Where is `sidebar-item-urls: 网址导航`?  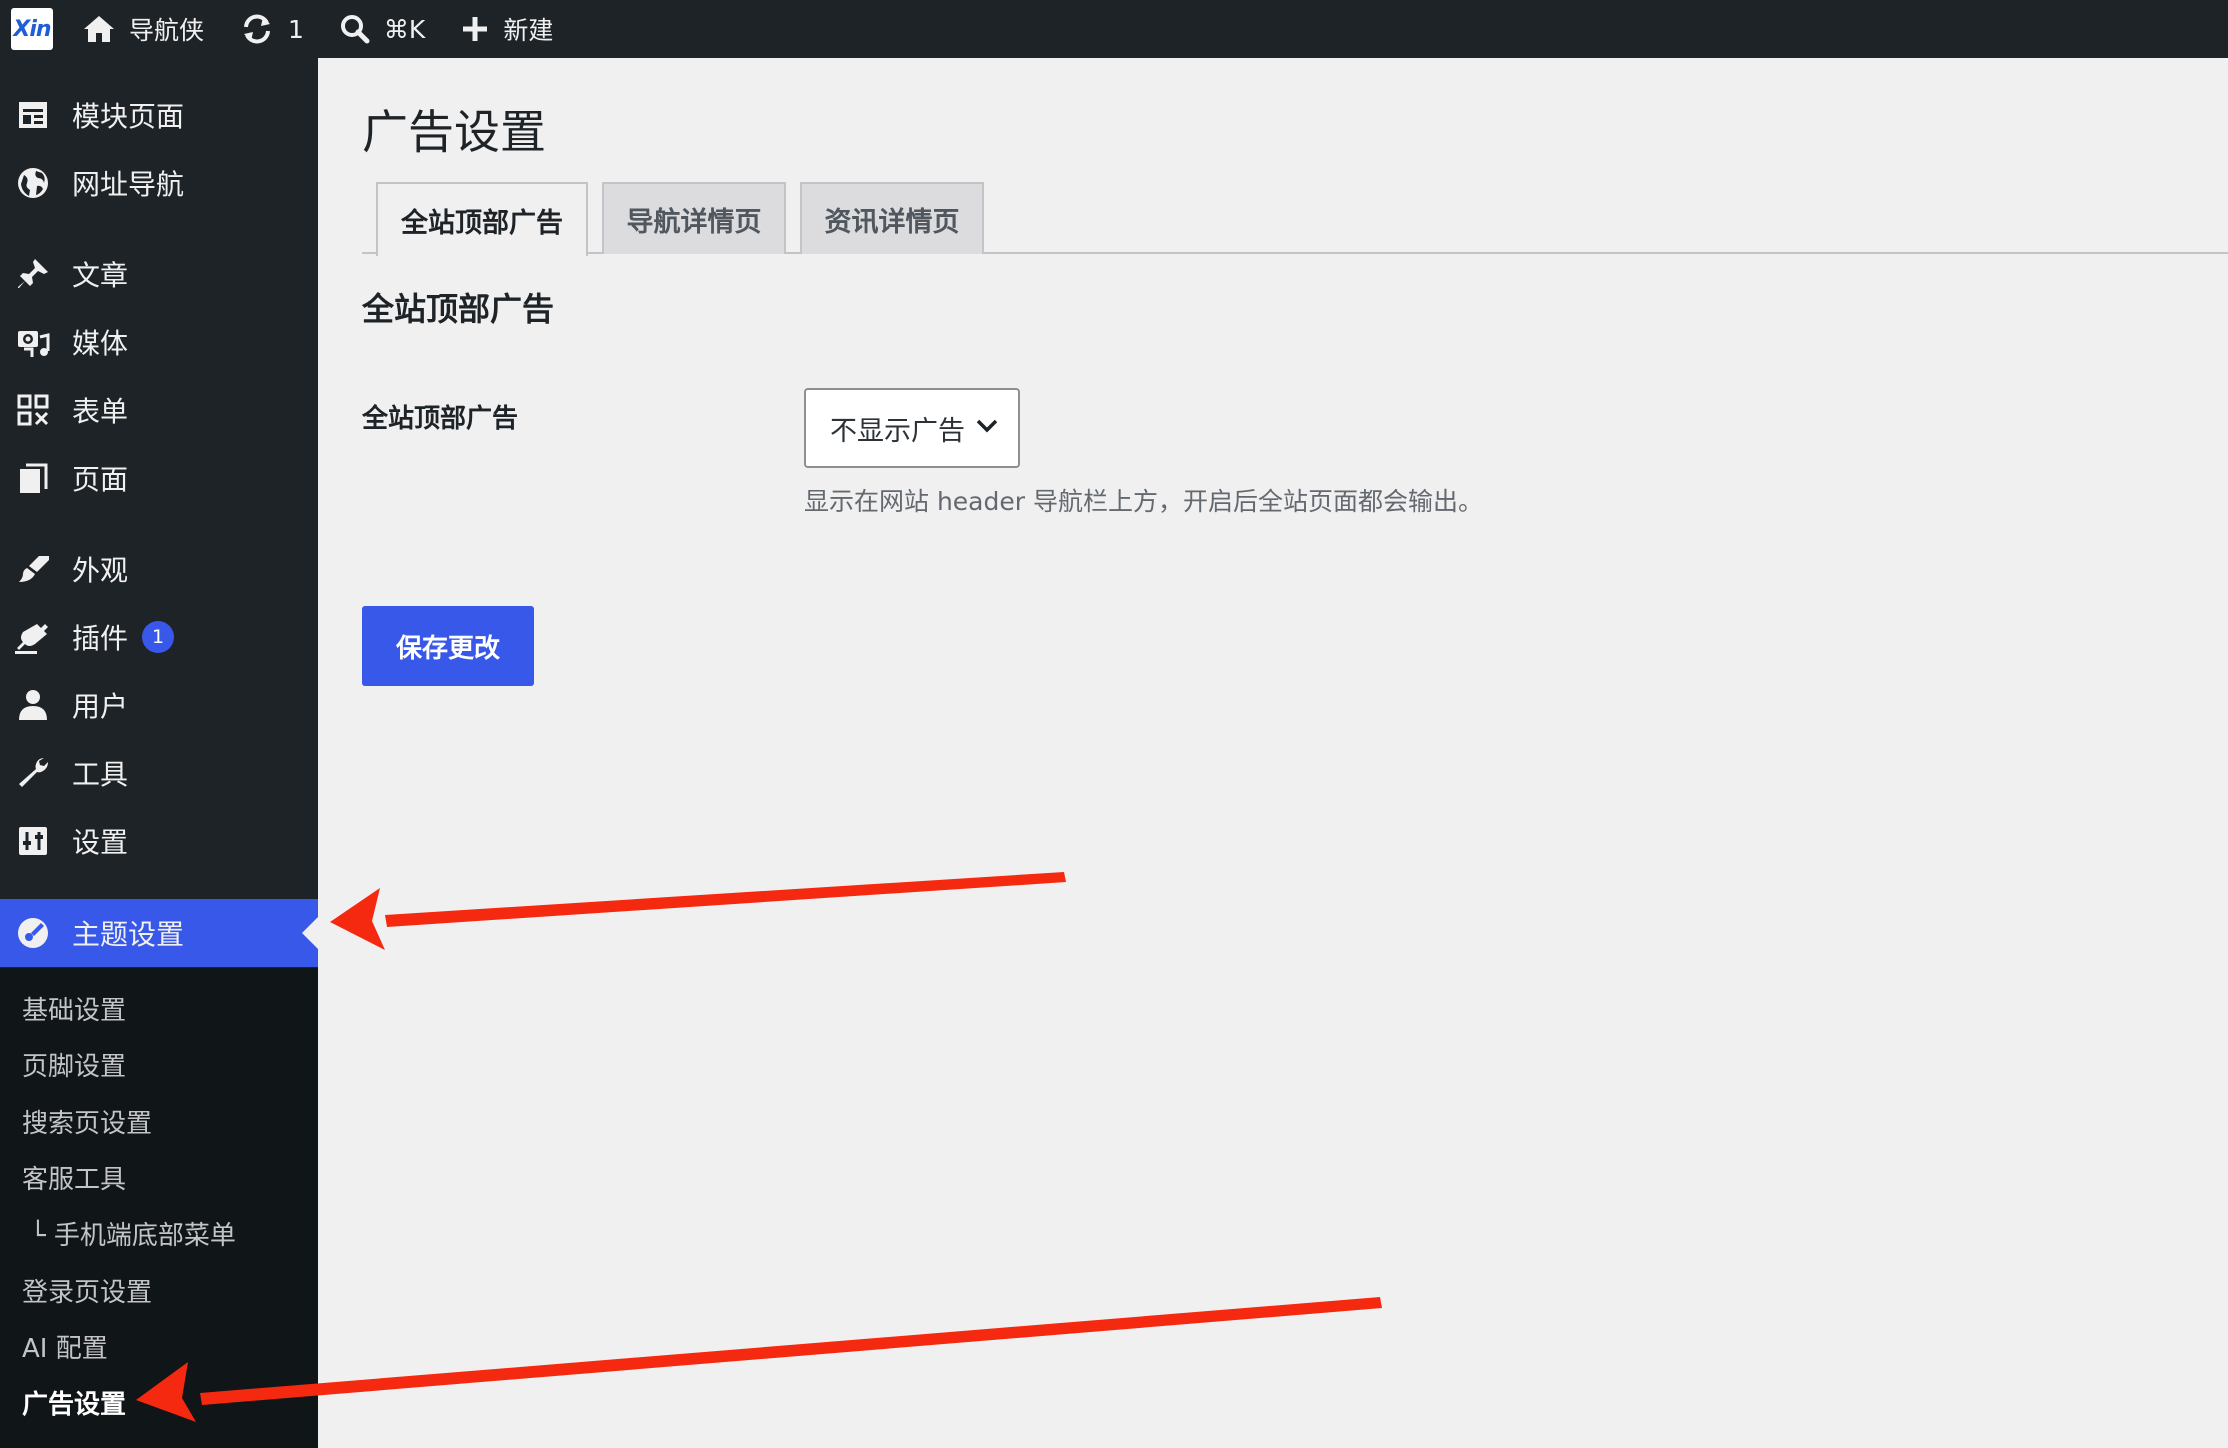 sidebar-item-urls: 网址导航 is located at coordinates (159, 183).